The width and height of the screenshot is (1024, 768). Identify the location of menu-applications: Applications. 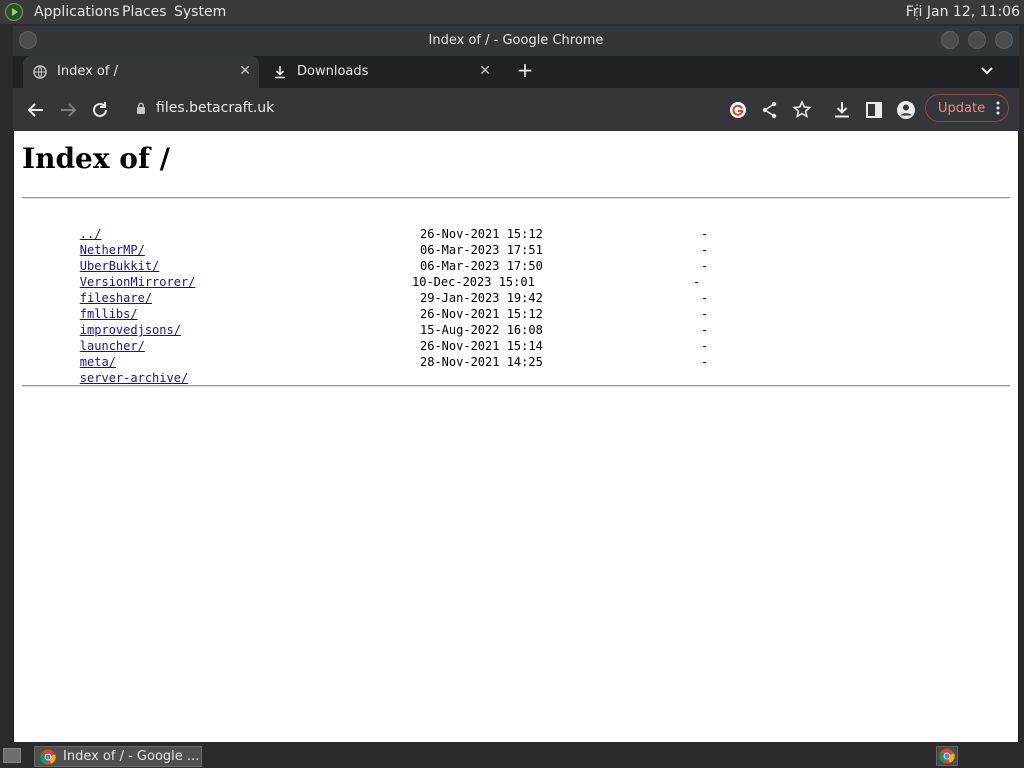
(77, 12).